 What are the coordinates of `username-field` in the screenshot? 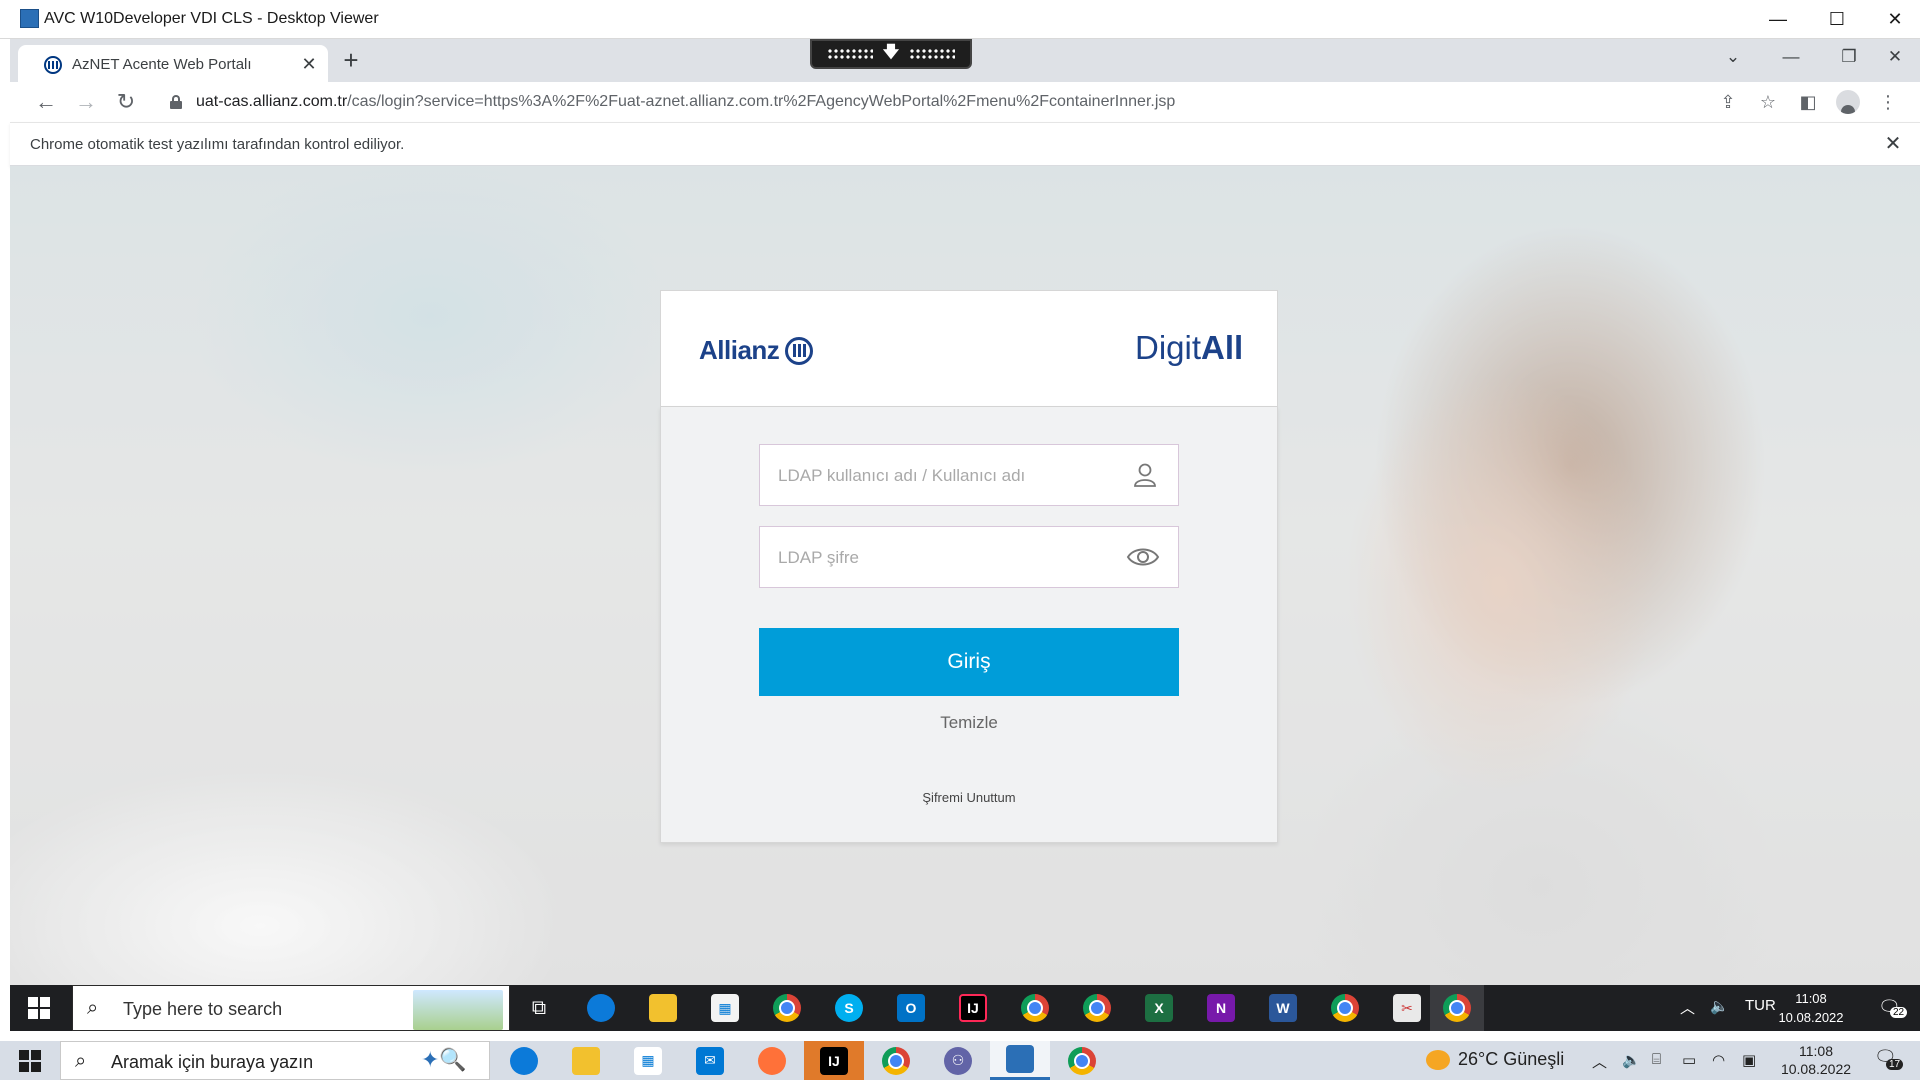 It's located at (969, 475).